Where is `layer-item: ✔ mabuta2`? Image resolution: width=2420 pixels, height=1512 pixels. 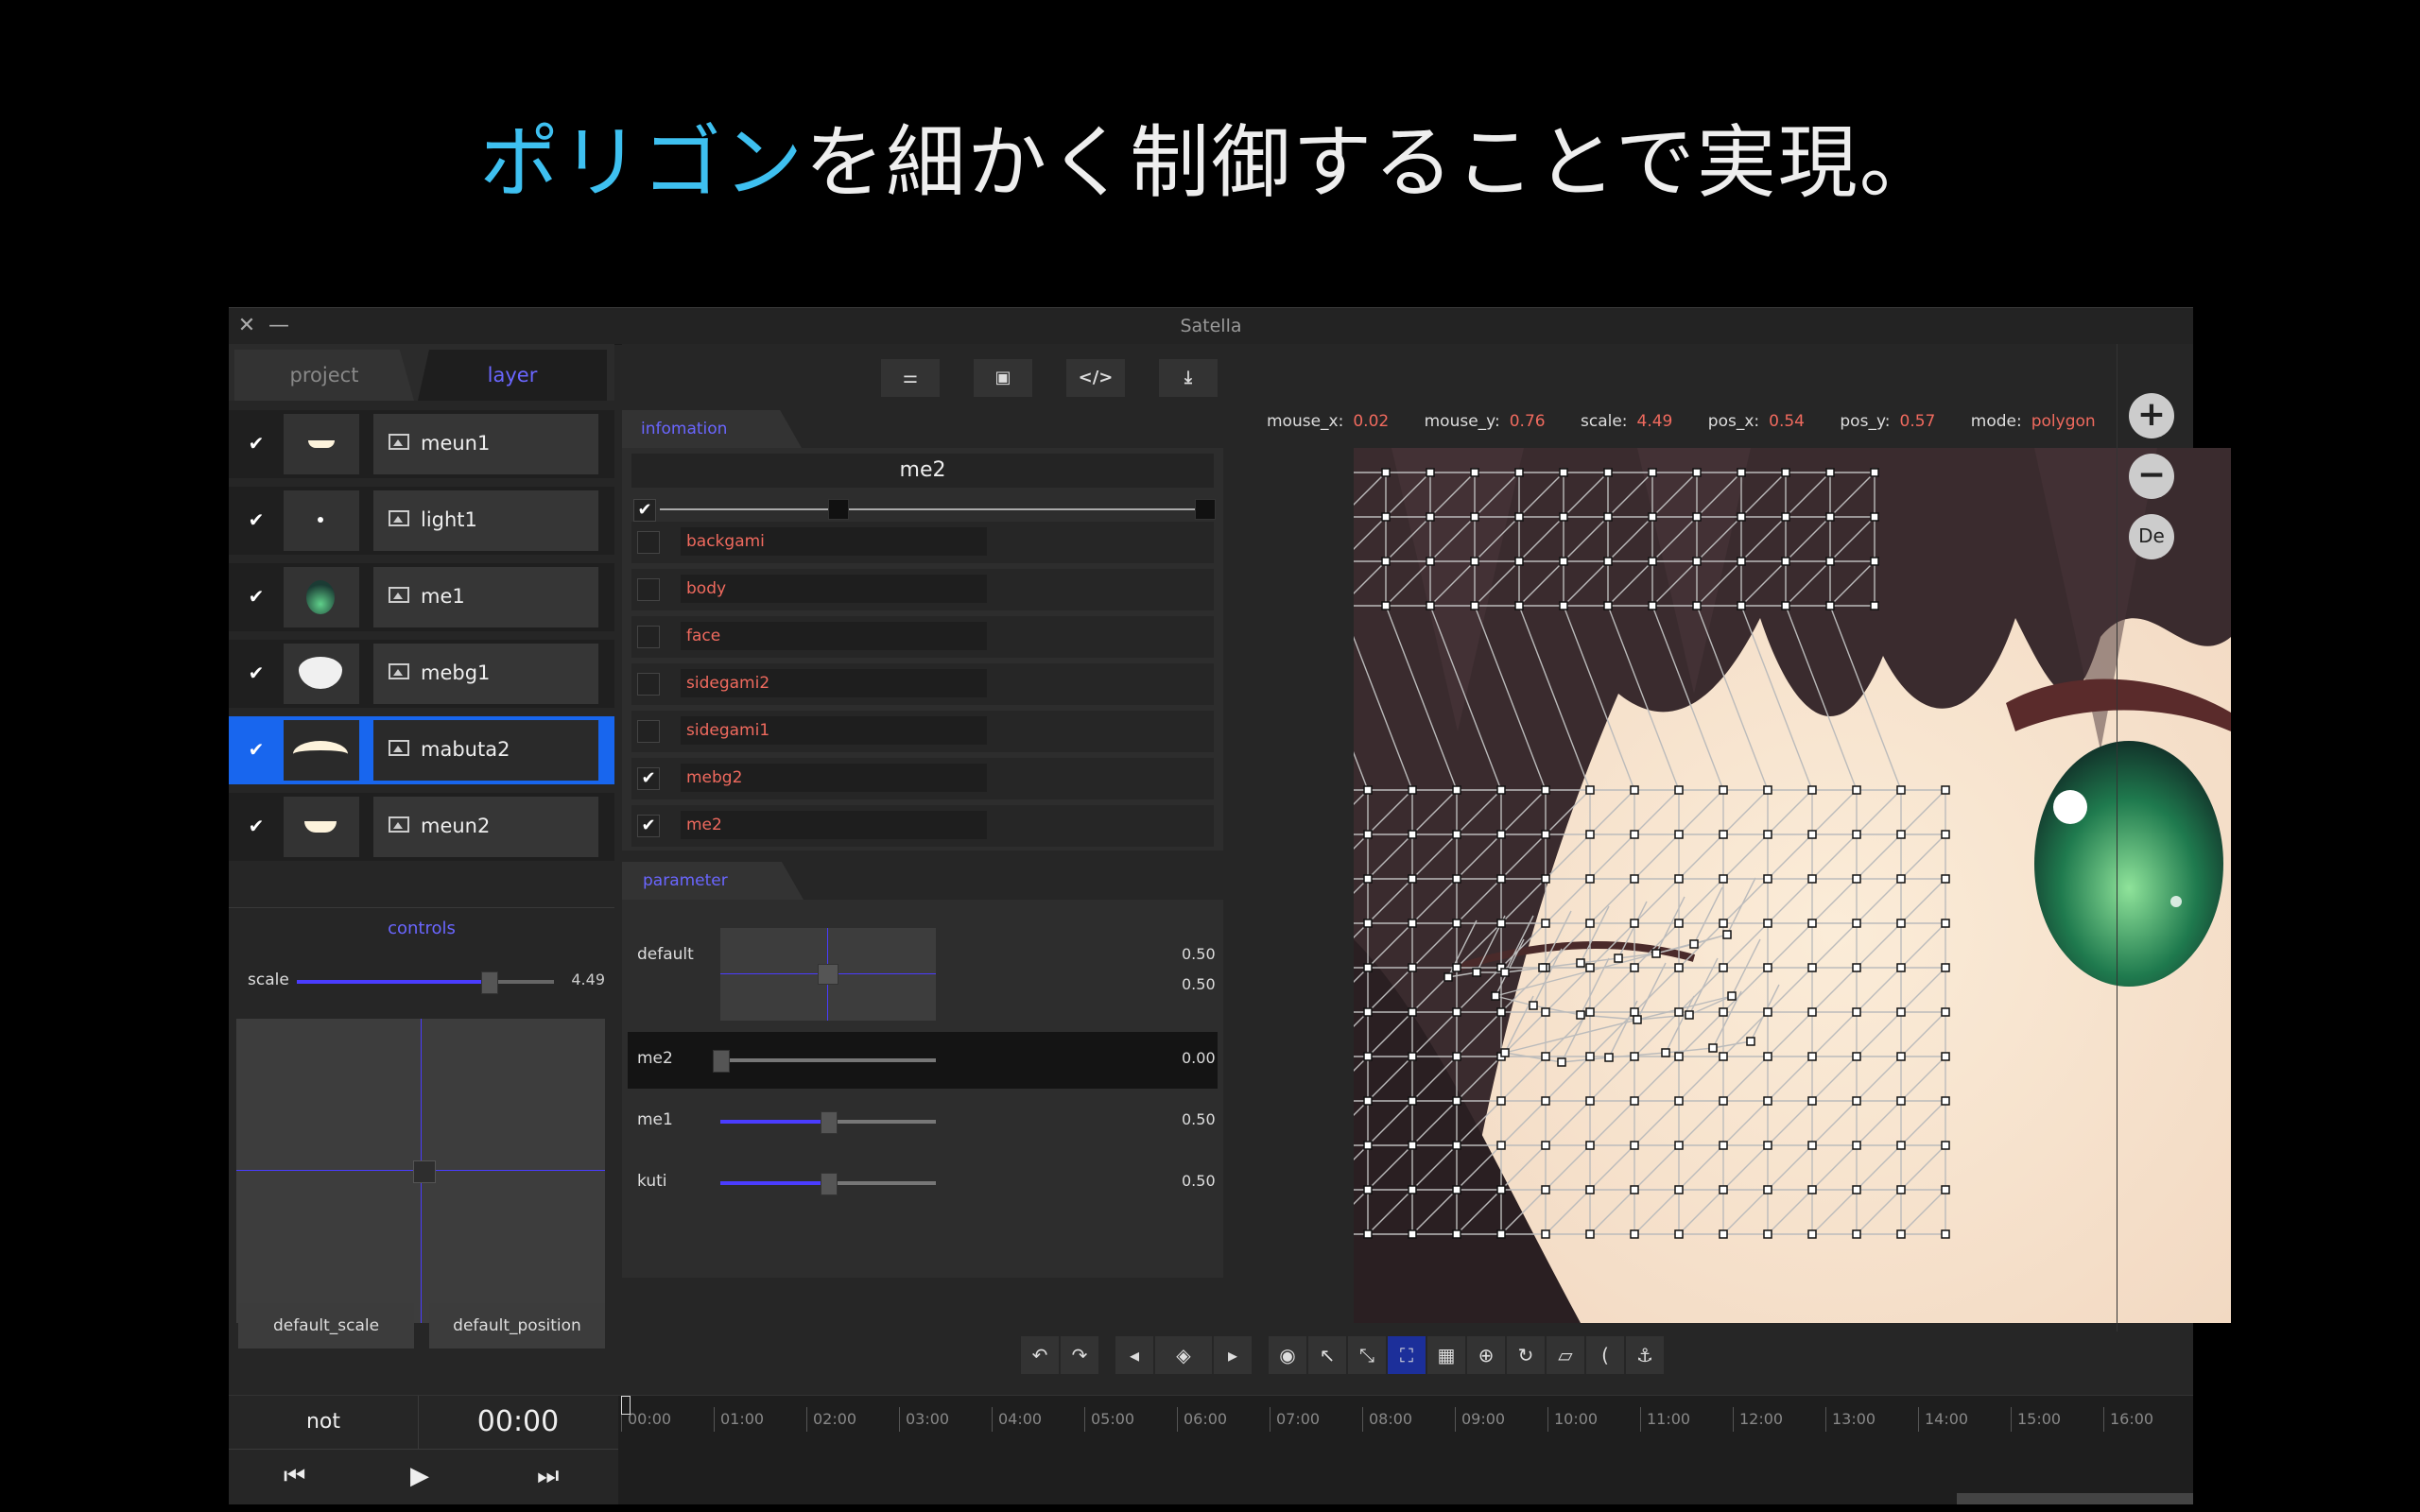 layer-item: ✔ mabuta2 is located at coordinates (421, 750).